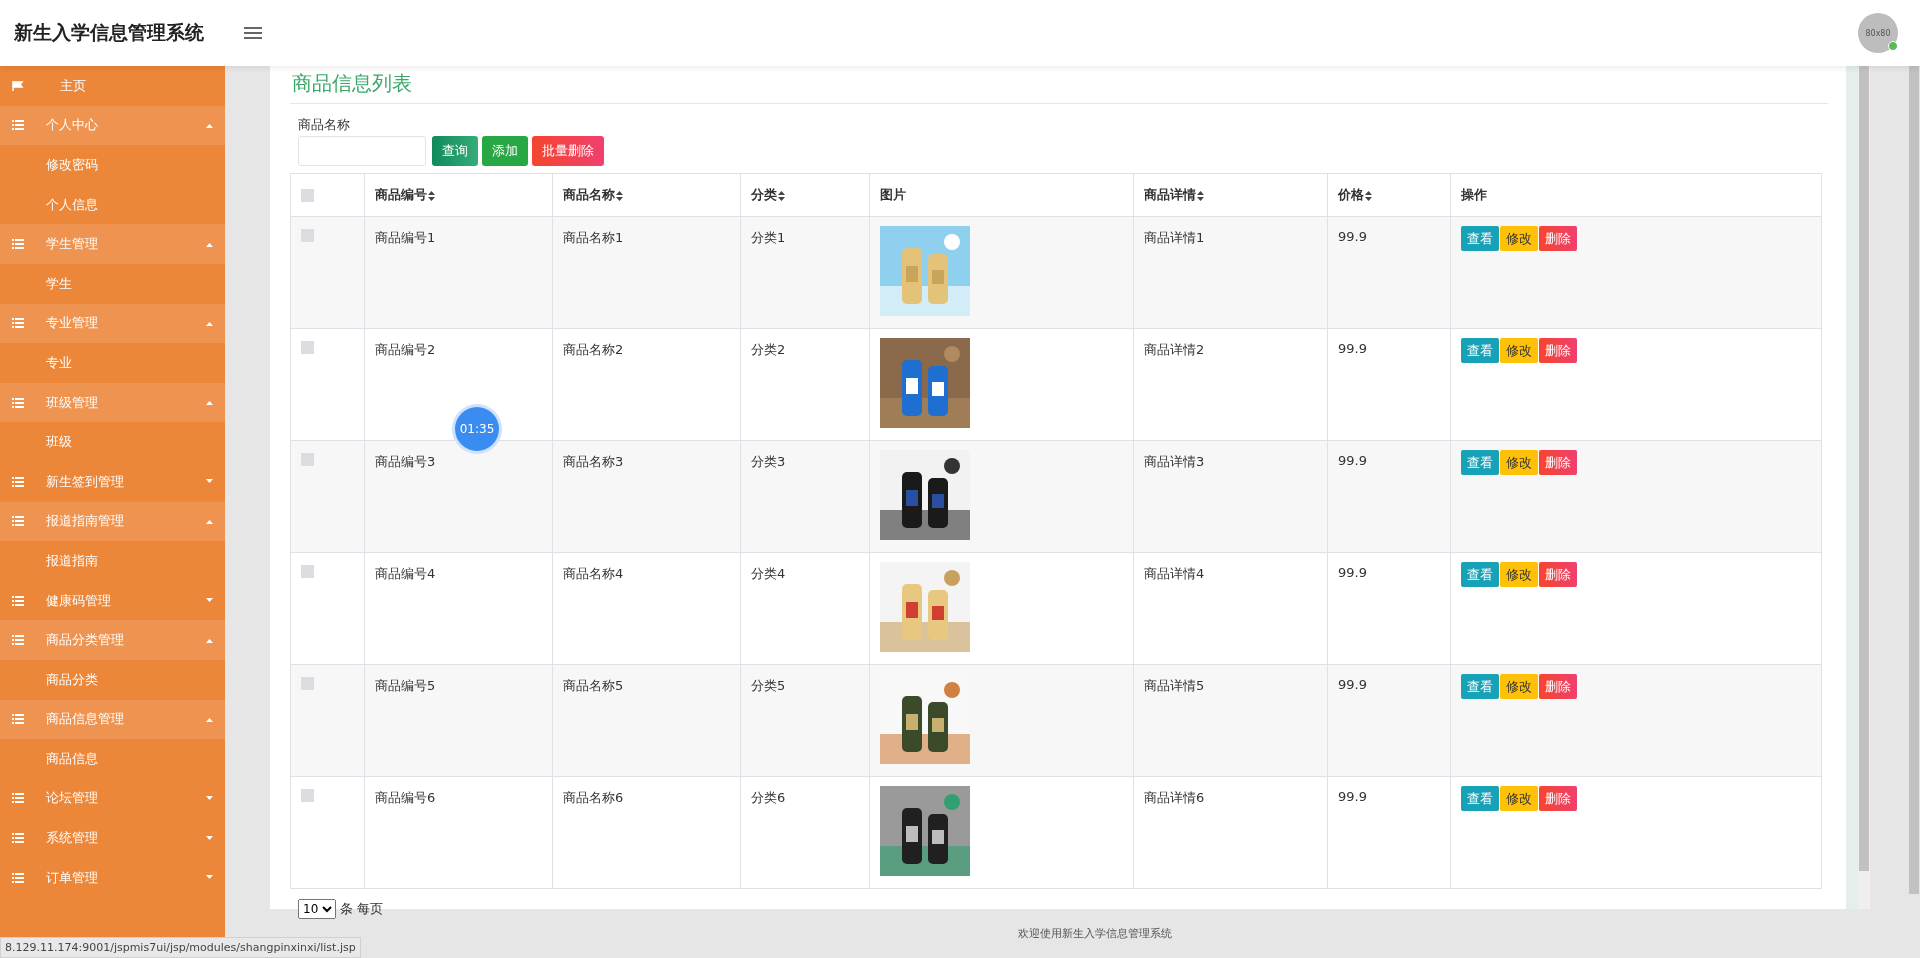  What do you see at coordinates (112, 798) in the screenshot?
I see `sidebar-item: 论坛管理` at bounding box center [112, 798].